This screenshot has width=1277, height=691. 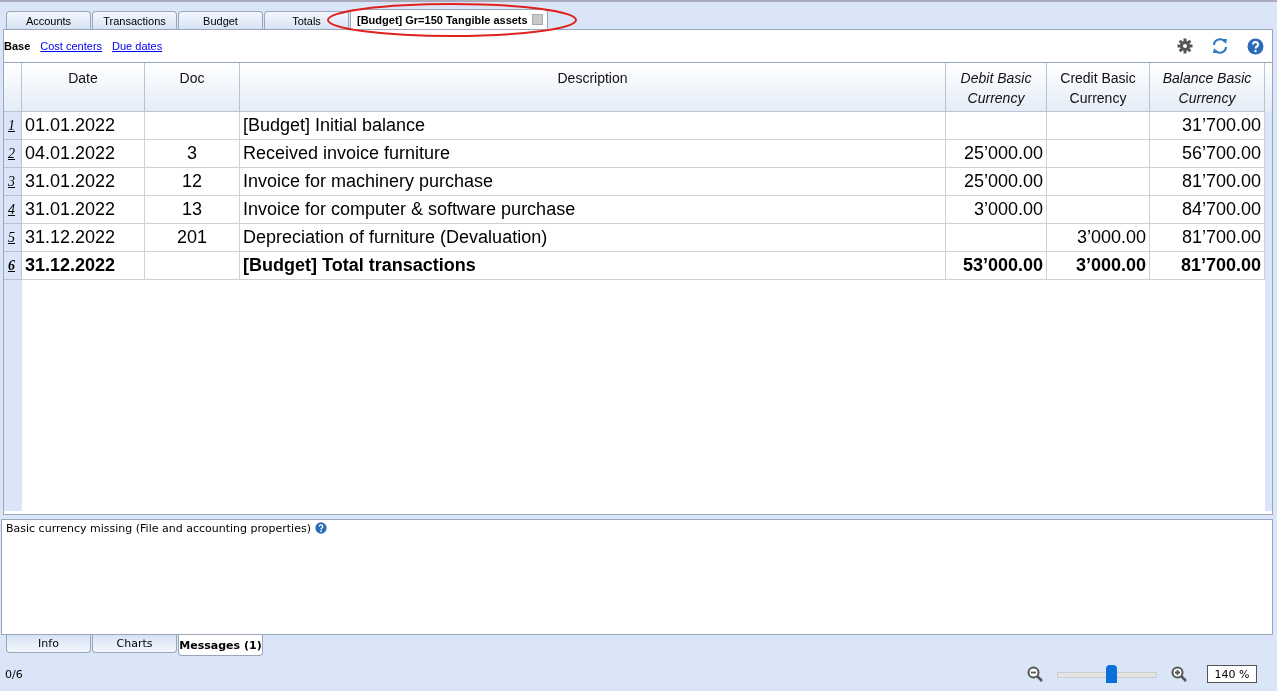 What do you see at coordinates (593, 182) in the screenshot?
I see `table-cell: Invoice for machinery purchase` at bounding box center [593, 182].